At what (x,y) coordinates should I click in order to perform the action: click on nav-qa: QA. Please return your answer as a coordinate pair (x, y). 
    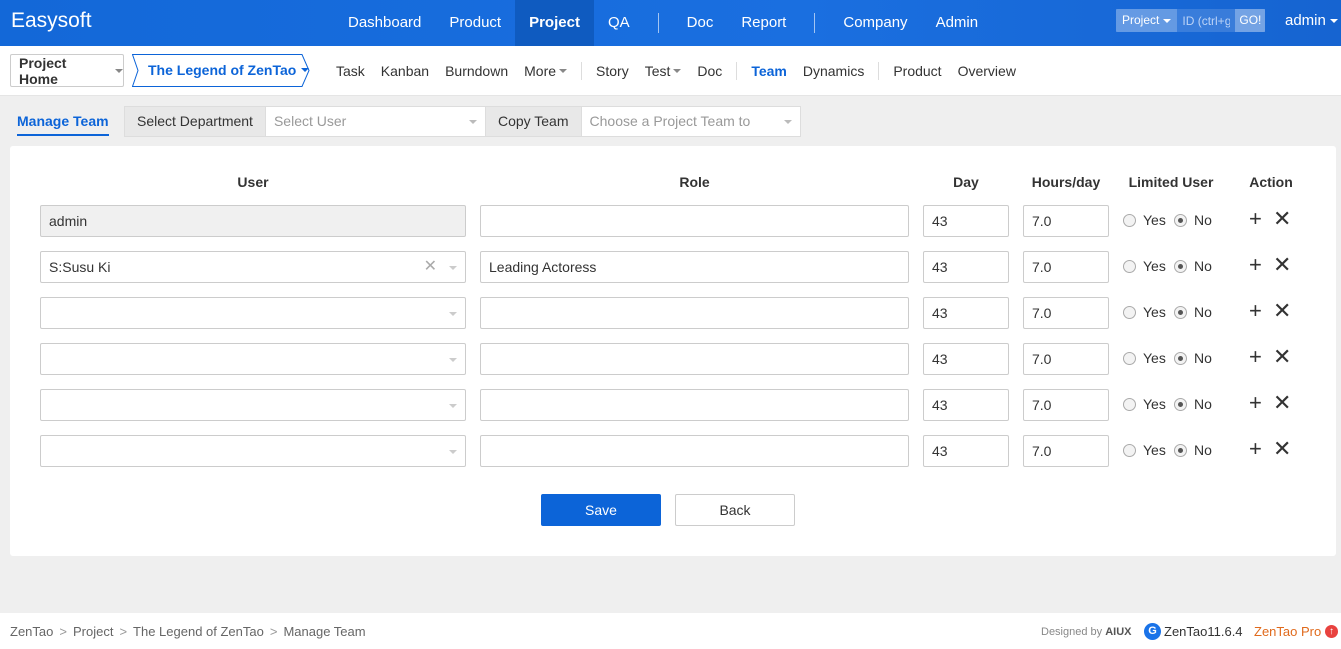
    Looking at the image, I should click on (619, 23).